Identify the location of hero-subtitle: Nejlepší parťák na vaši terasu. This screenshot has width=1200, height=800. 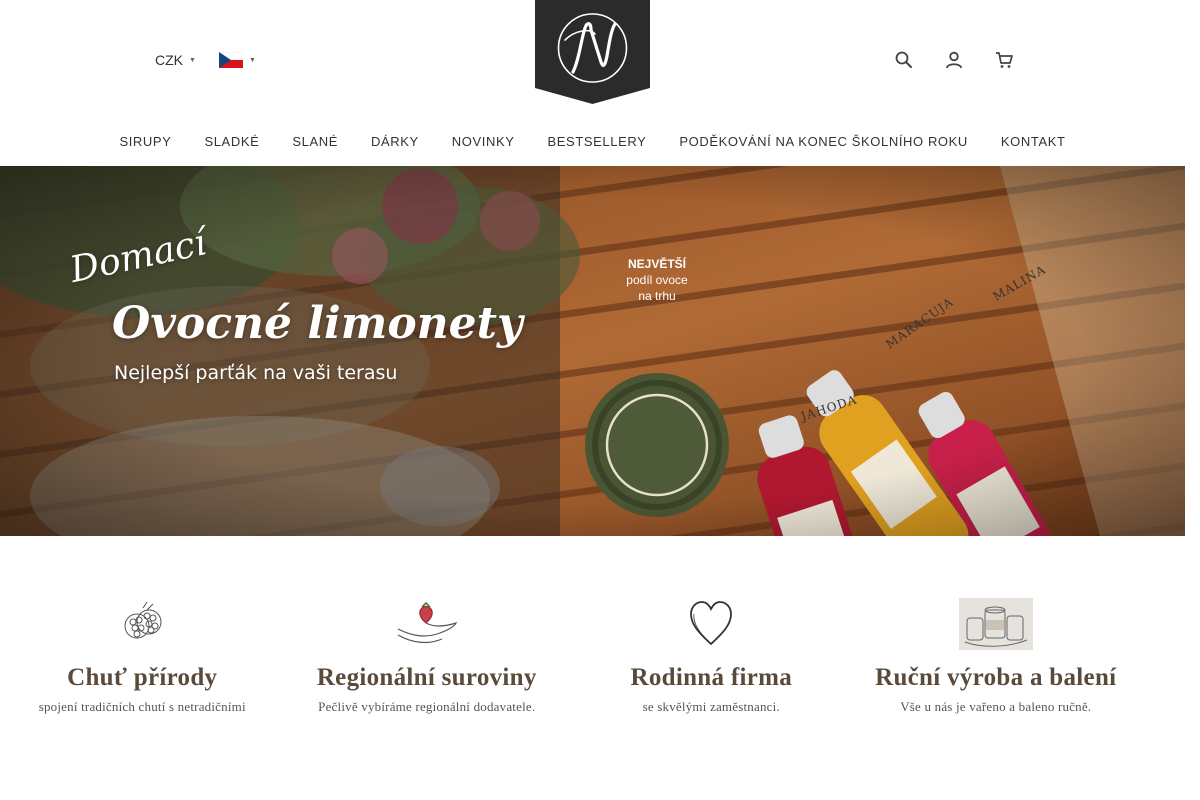
(256, 373).